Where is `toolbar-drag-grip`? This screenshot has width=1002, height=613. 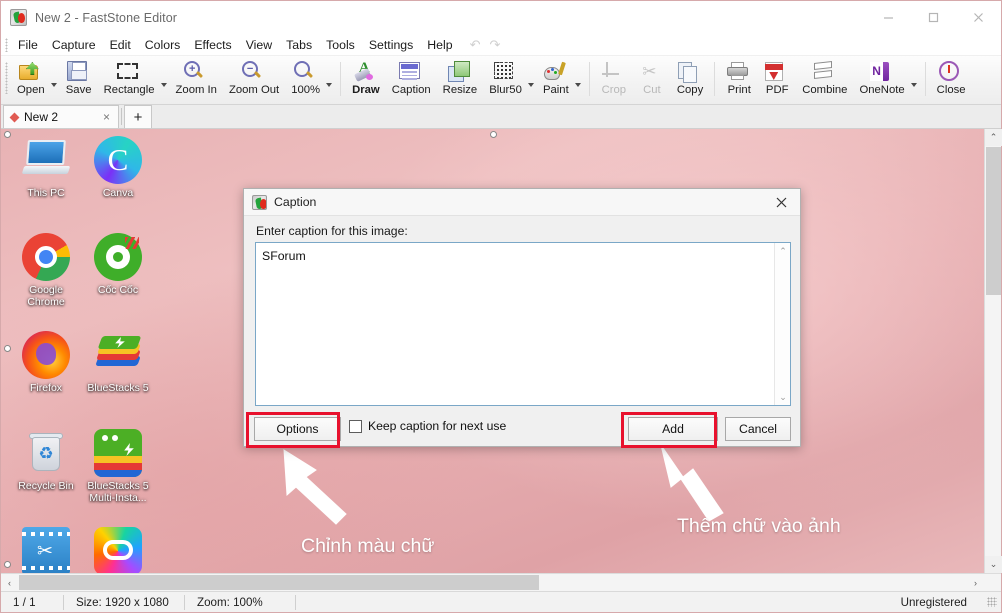
toolbar-drag-grip is located at coordinates (6, 78).